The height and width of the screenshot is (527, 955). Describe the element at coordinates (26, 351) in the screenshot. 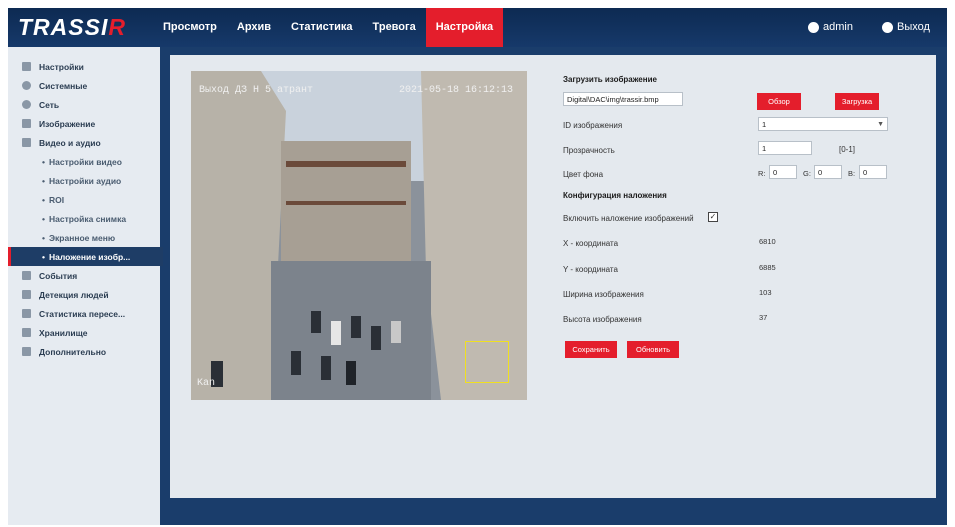

I see `tools-icon` at that location.